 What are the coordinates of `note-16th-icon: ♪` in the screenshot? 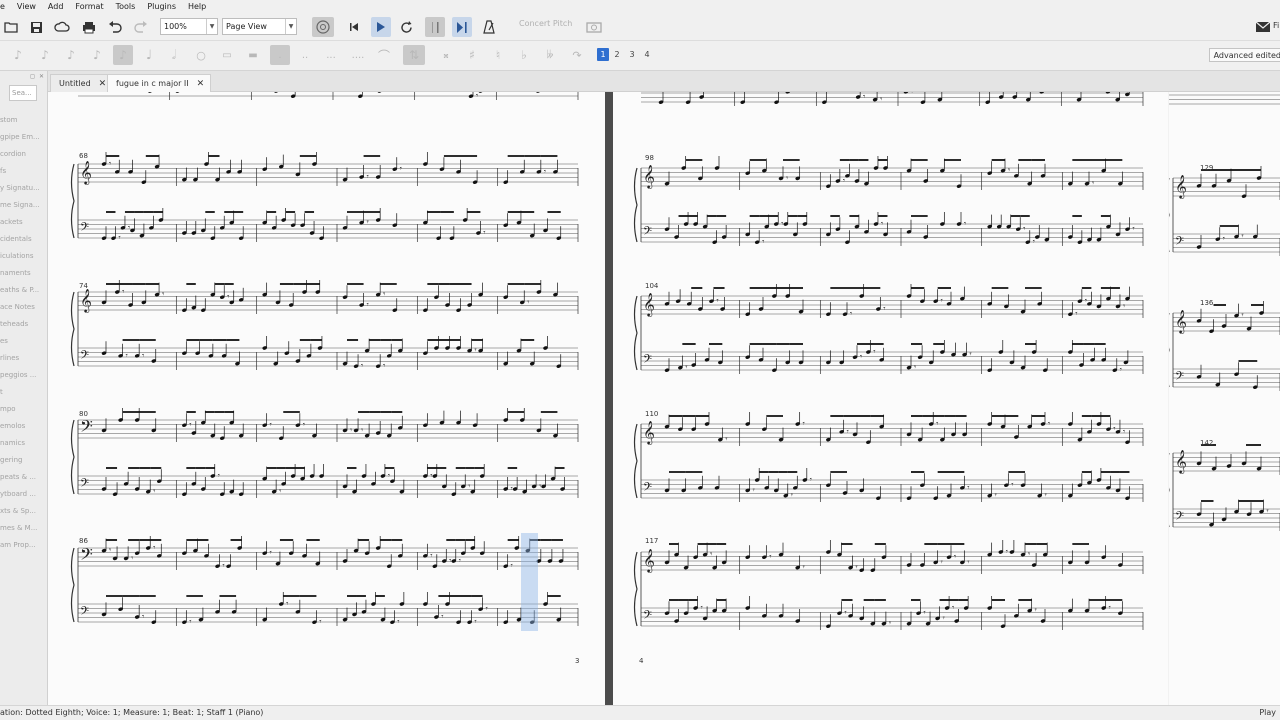 It's located at (71, 55).